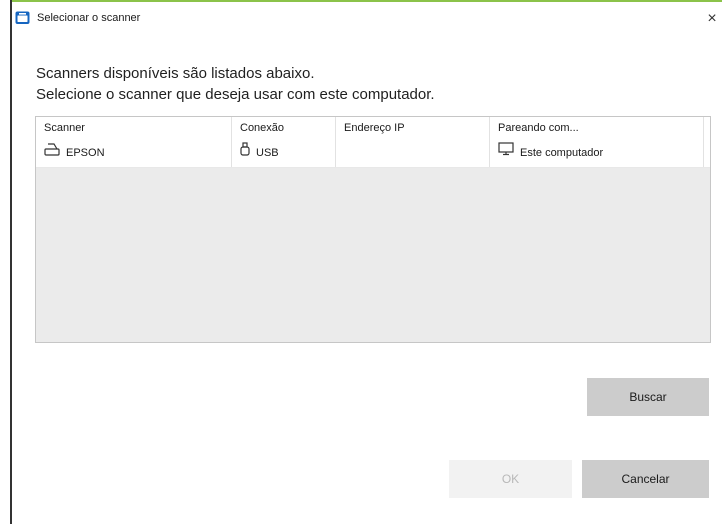 Image resolution: width=722 pixels, height=524 pixels. What do you see at coordinates (284, 153) in the screenshot?
I see `cell-connection: USB` at bounding box center [284, 153].